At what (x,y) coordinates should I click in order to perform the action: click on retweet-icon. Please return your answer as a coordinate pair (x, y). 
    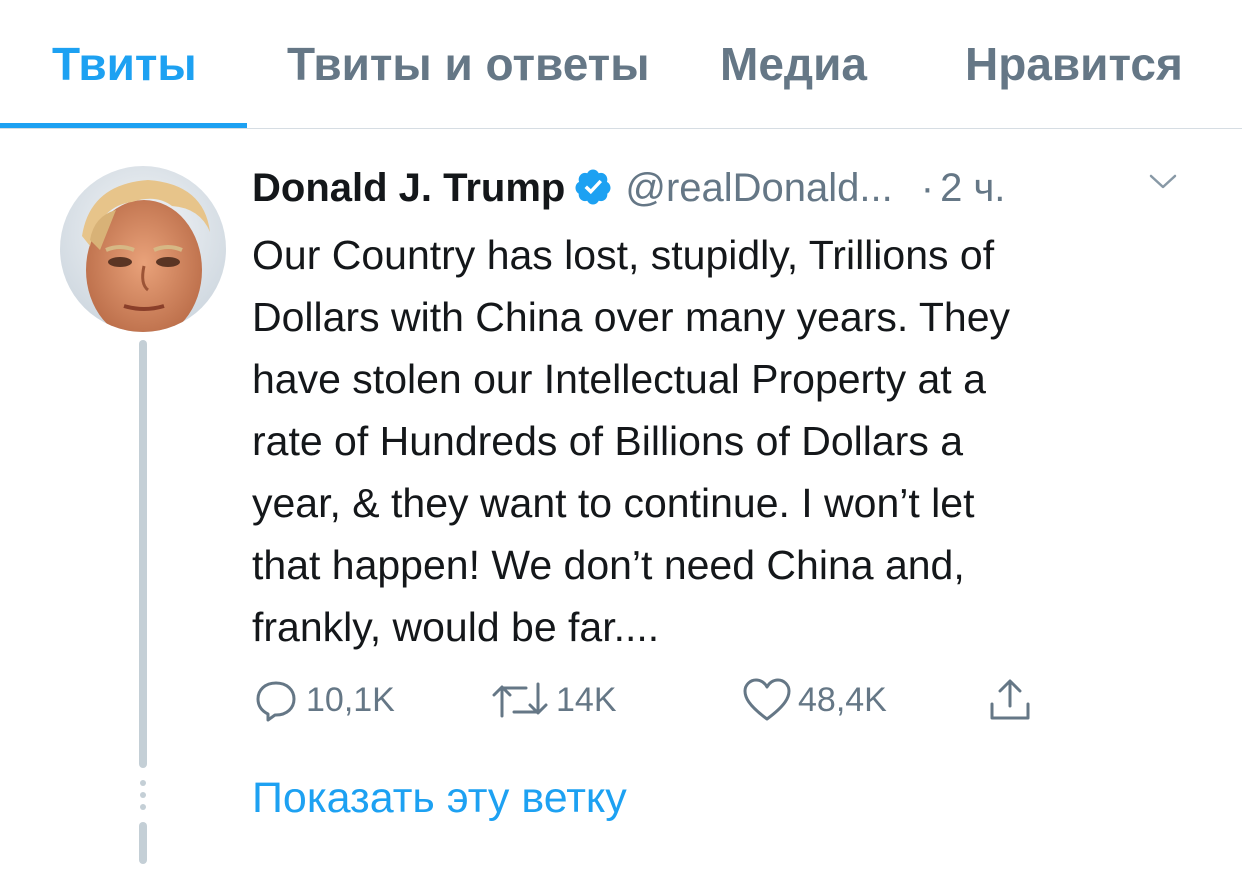
    Looking at the image, I should click on (520, 700).